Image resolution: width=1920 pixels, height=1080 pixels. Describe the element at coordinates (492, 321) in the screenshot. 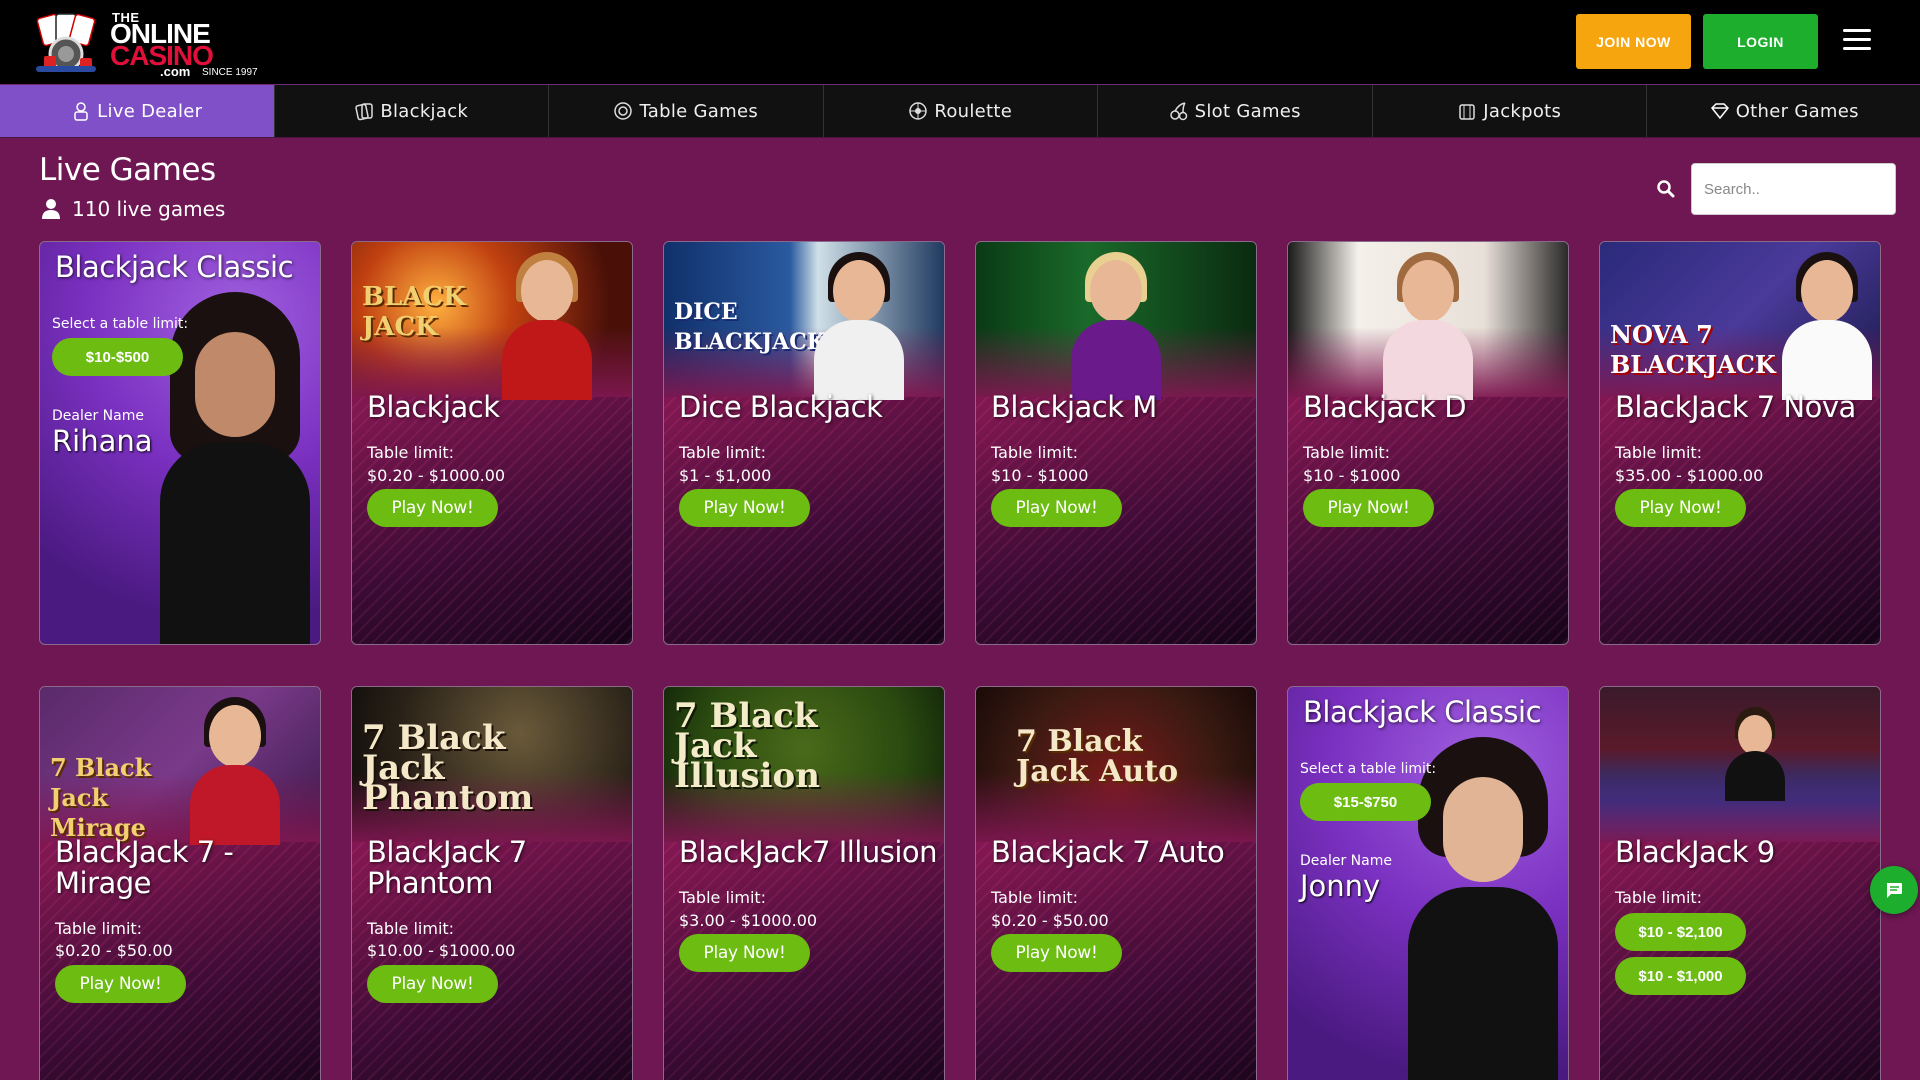

I see `game-thumbnail: BLACK JACK` at that location.